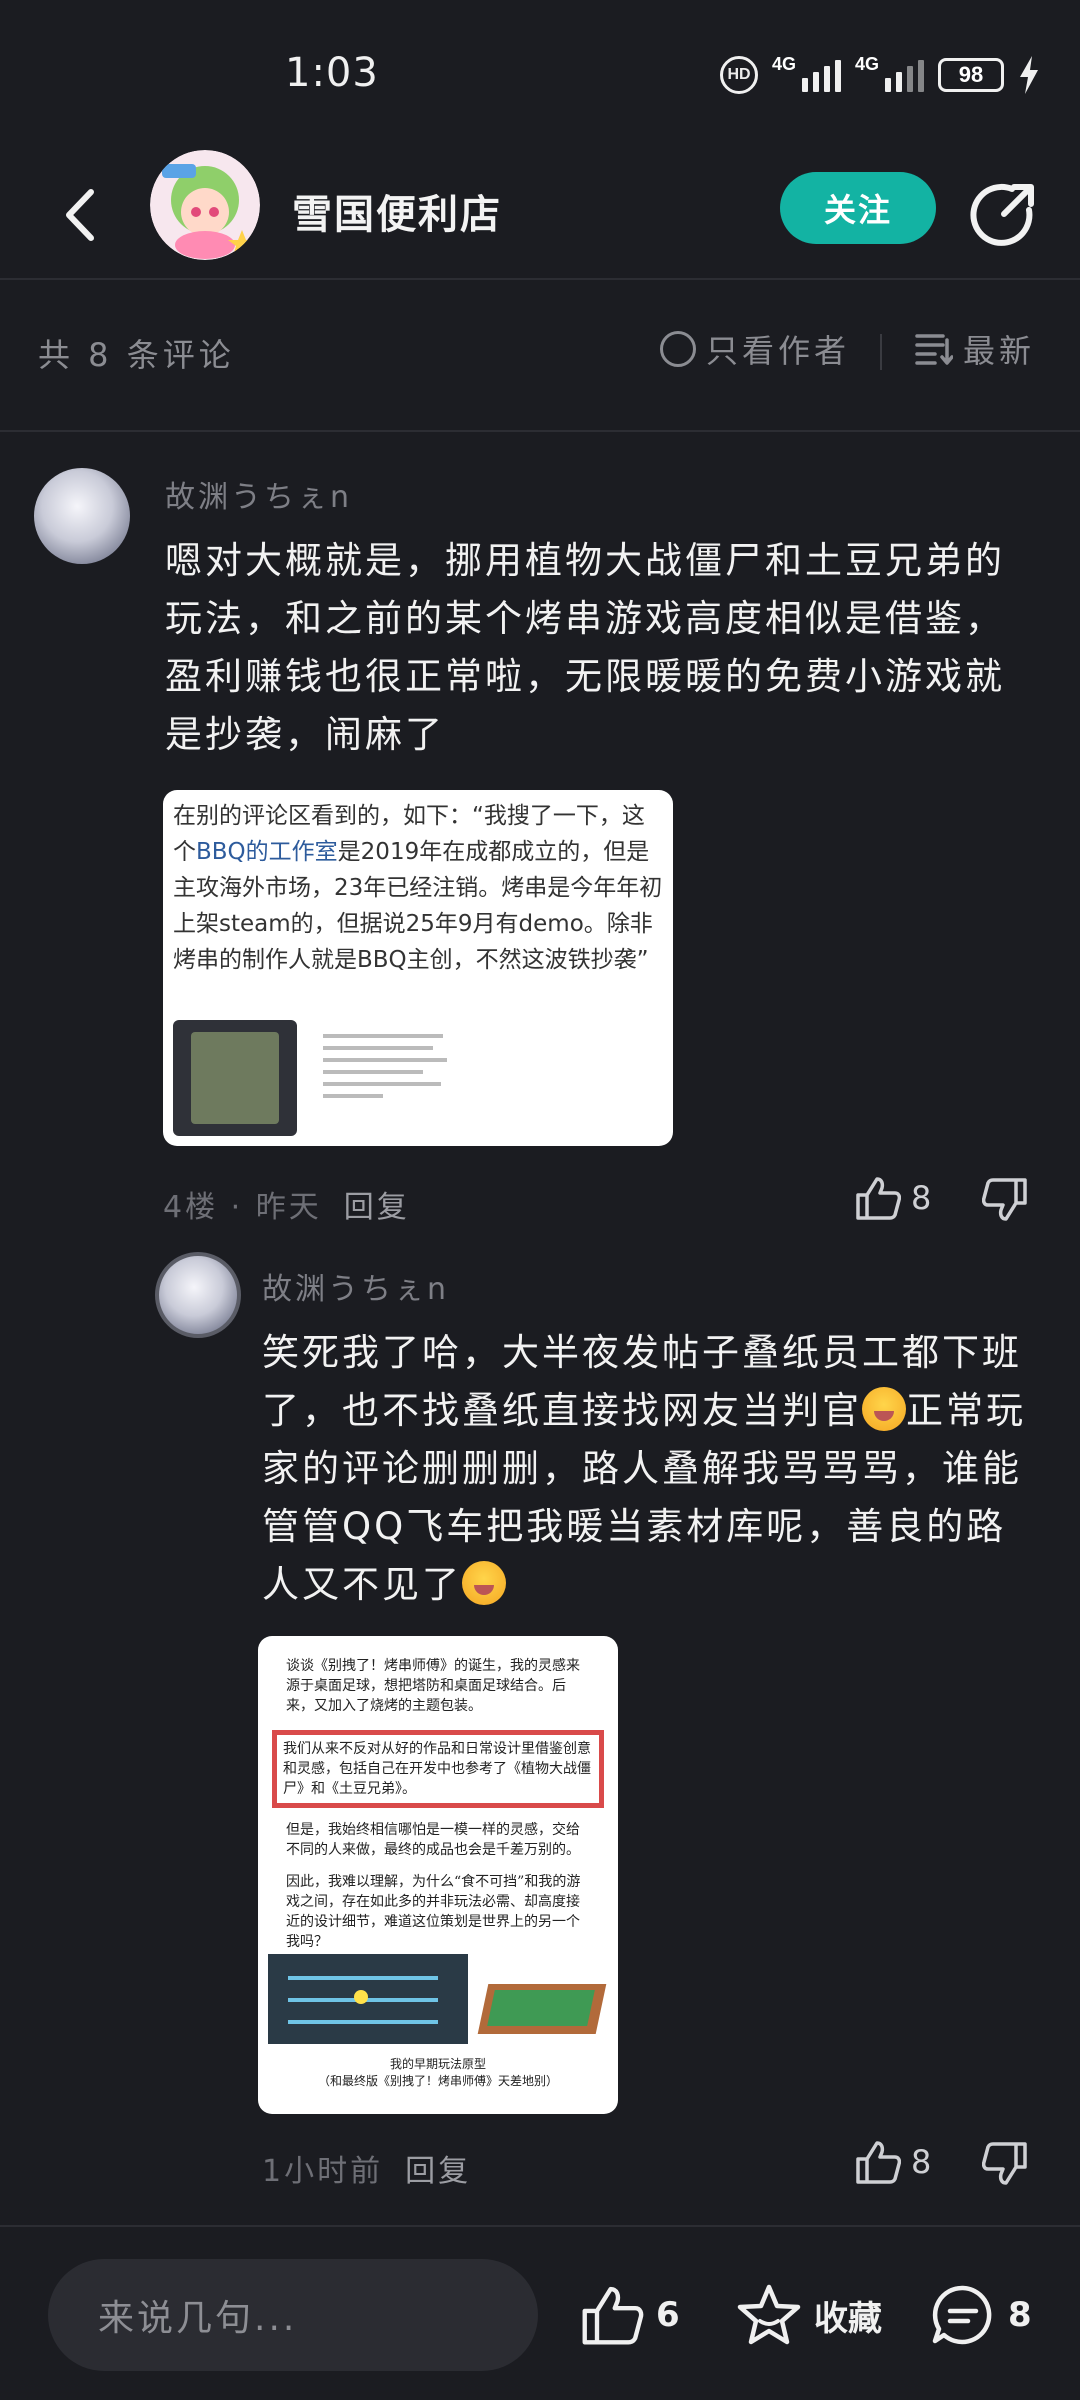 This screenshot has width=1080, height=2400. I want to click on share-icon, so click(1002, 215).